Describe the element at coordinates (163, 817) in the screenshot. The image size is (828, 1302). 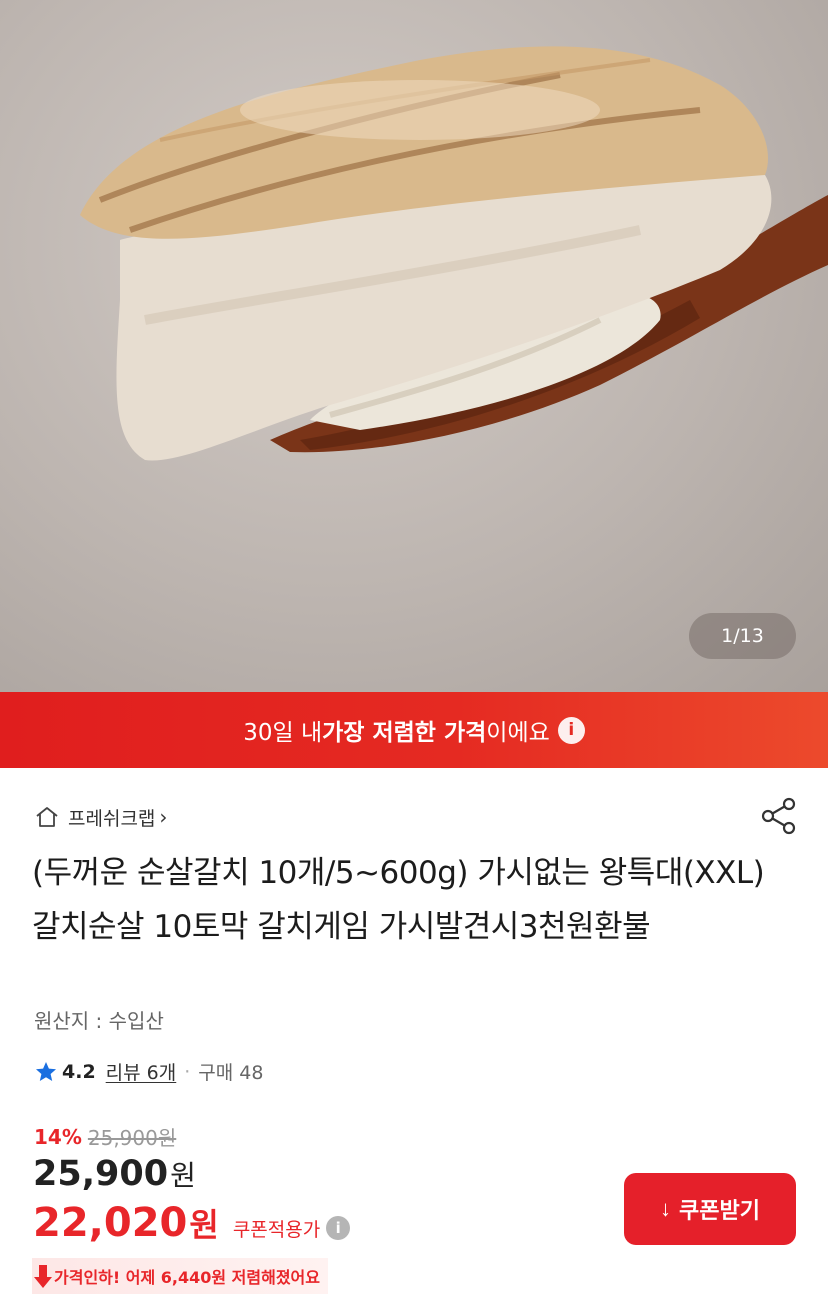
I see `chevron-right-icon: ›` at that location.